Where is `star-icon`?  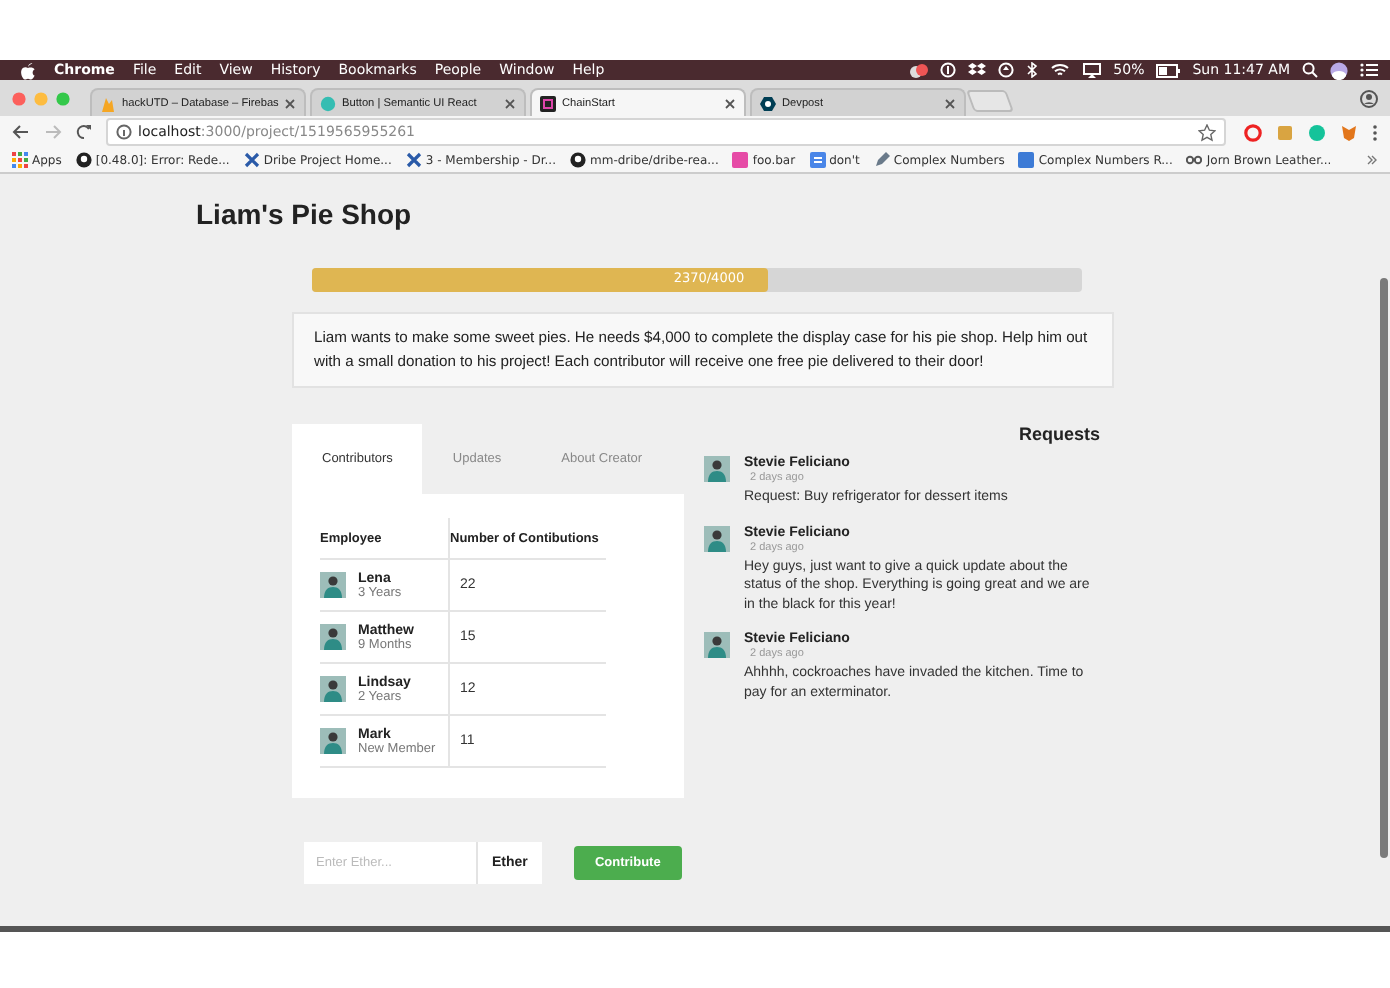
star-icon is located at coordinates (1207, 132).